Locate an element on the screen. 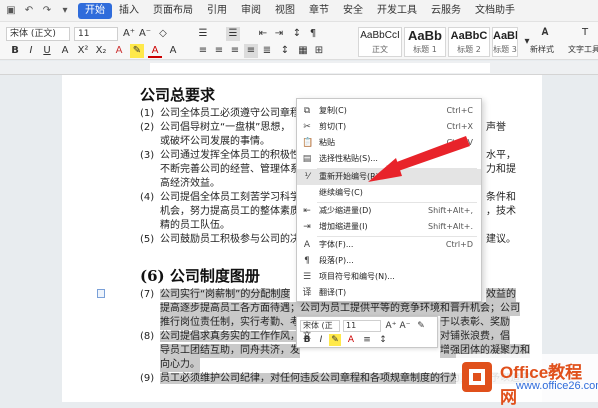 This screenshot has height=408, width=598. watermark: Office教程网 www.office26.com is located at coordinates (527, 380).